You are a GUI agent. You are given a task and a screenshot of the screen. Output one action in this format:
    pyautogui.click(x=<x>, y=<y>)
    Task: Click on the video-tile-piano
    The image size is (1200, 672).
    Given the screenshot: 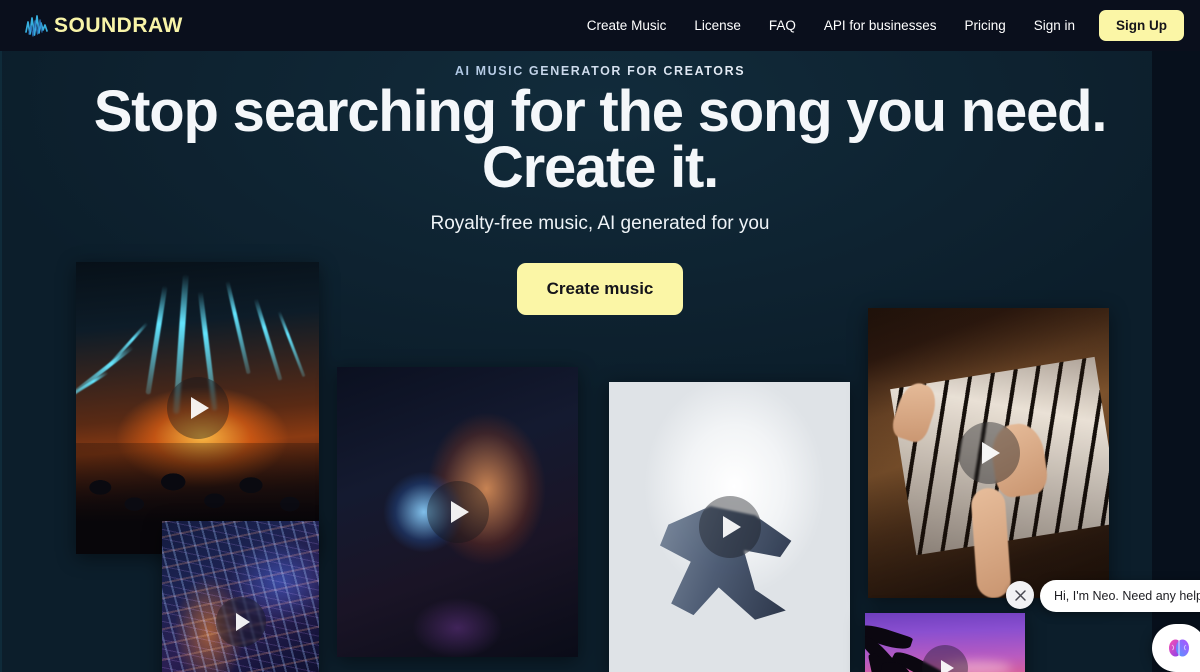 What is the action you would take?
    pyautogui.click(x=988, y=453)
    